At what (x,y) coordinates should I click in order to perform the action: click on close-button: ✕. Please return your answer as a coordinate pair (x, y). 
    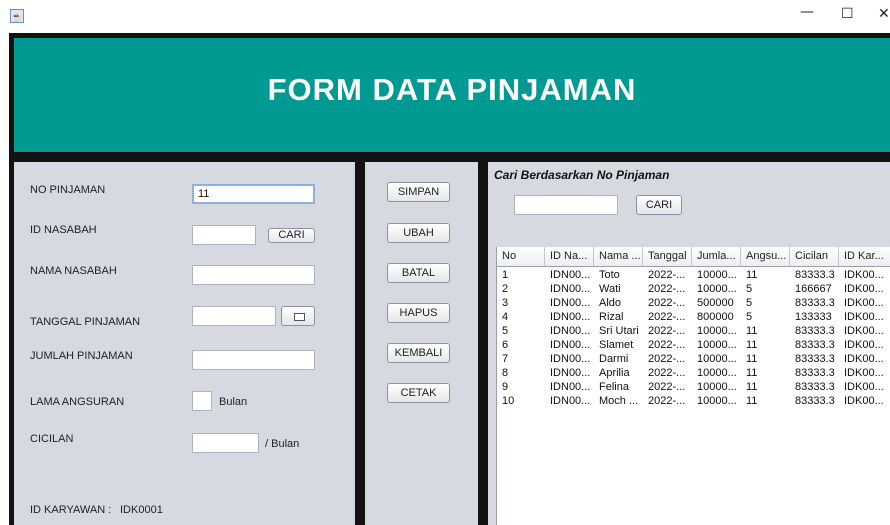
    Looking at the image, I should click on (884, 14).